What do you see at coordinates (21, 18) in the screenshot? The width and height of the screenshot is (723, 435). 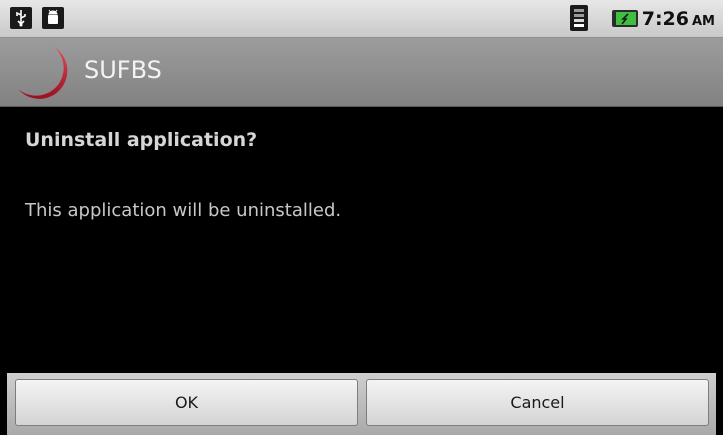 I see `usb-icon` at bounding box center [21, 18].